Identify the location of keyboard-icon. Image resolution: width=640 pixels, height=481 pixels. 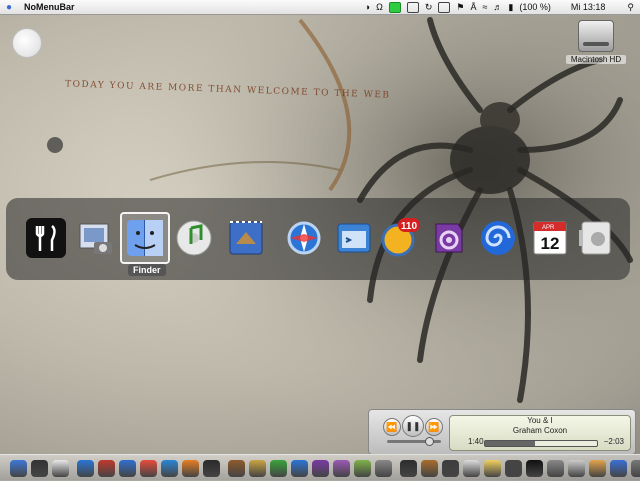
(471, 468).